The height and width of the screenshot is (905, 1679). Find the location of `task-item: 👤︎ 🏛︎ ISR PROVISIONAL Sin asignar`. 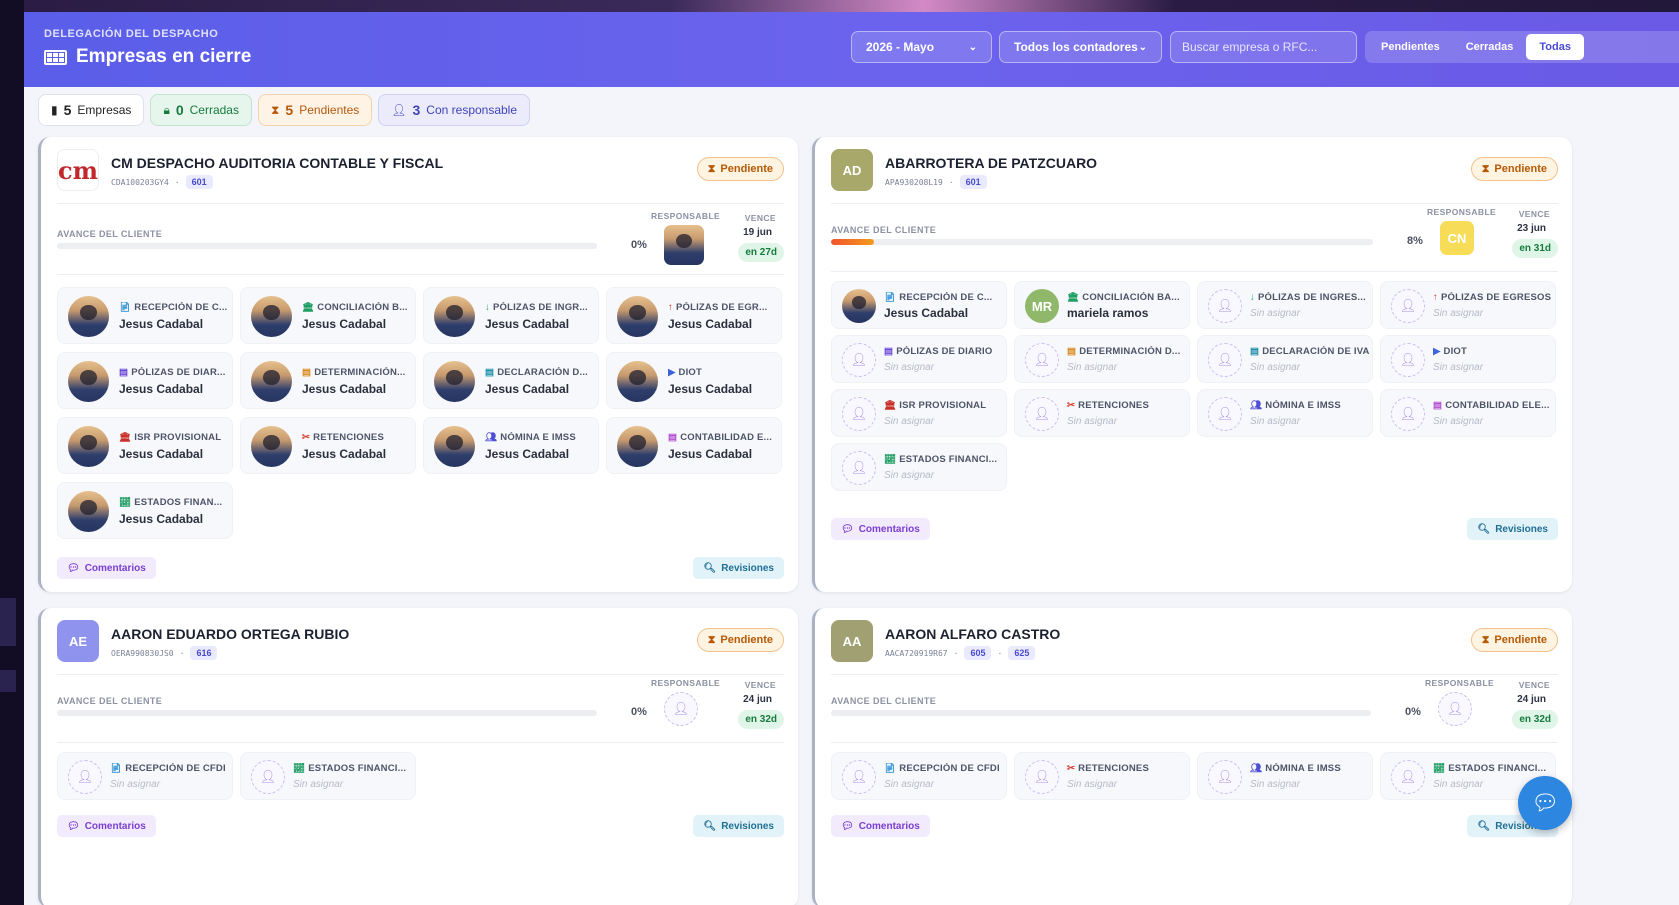

task-item: 👤︎ 🏛︎ ISR PROVISIONAL Sin asignar is located at coordinates (919, 413).